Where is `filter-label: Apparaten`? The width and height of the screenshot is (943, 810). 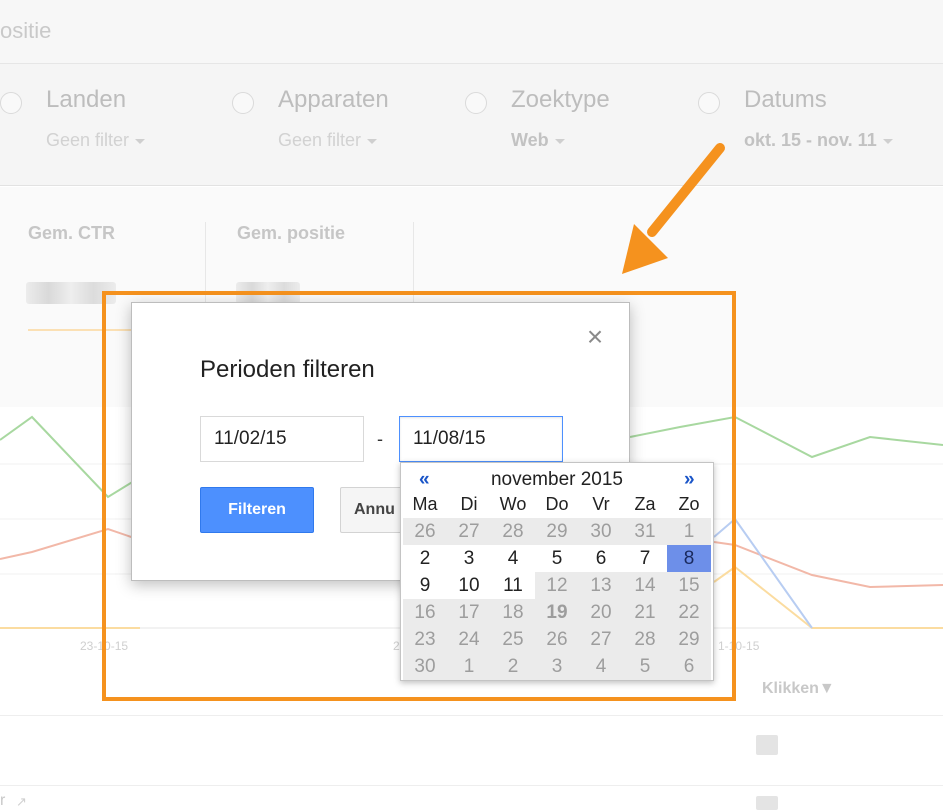
filter-label: Apparaten is located at coordinates (333, 99).